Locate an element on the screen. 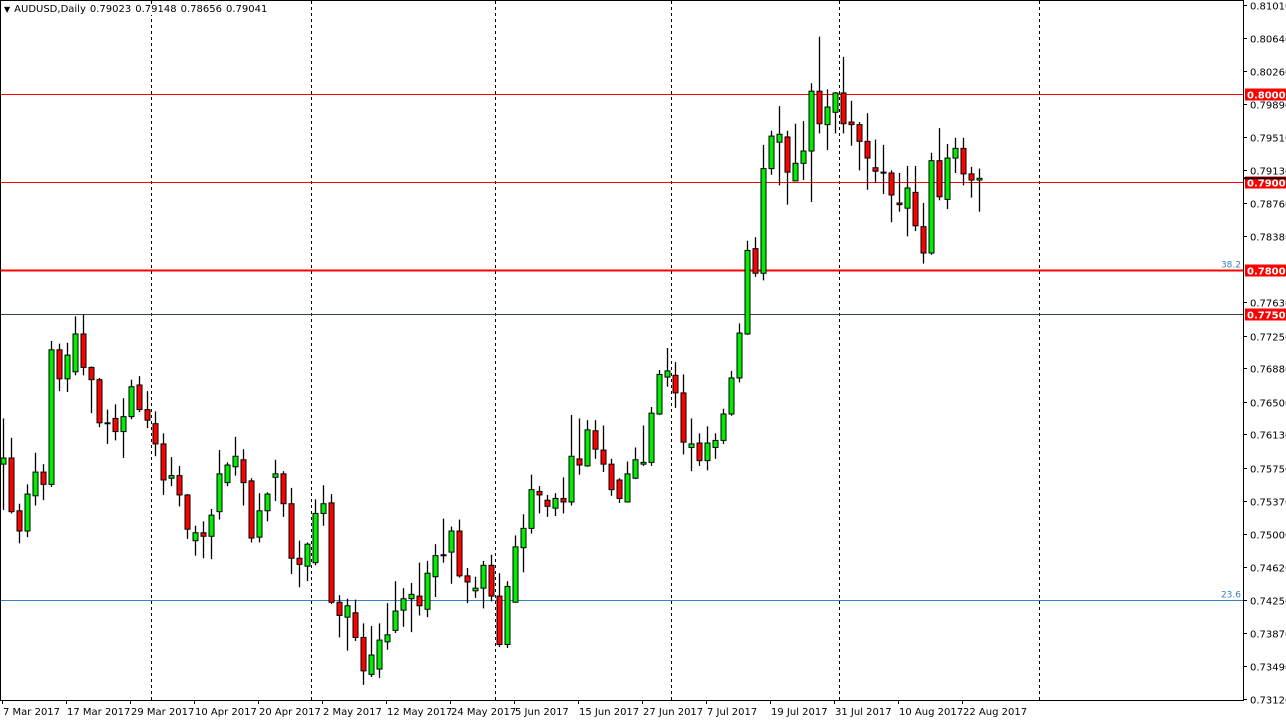 The image size is (1286, 721). price-tick-label: 0.79510 is located at coordinates (1268, 139).